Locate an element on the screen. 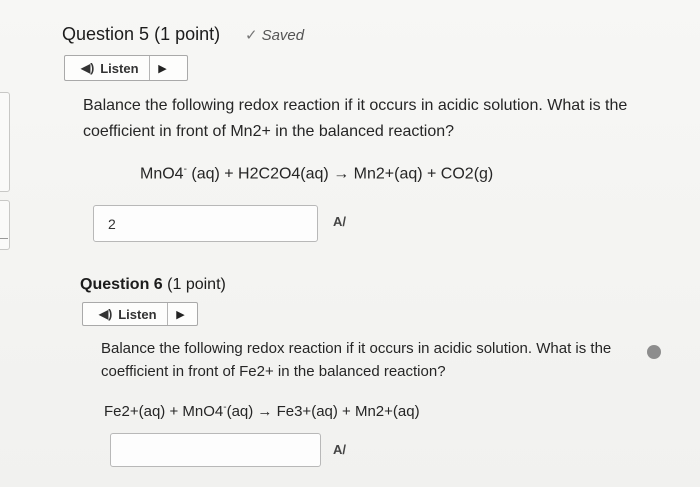 The width and height of the screenshot is (700, 487). divider is located at coordinates (4, 238).